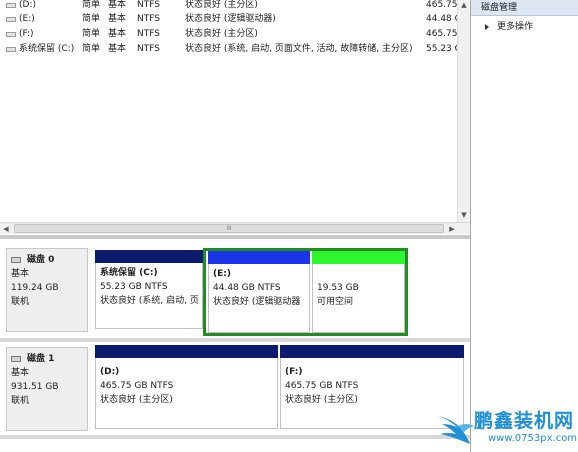  I want to click on scrollbar-thumb: III, so click(229, 228).